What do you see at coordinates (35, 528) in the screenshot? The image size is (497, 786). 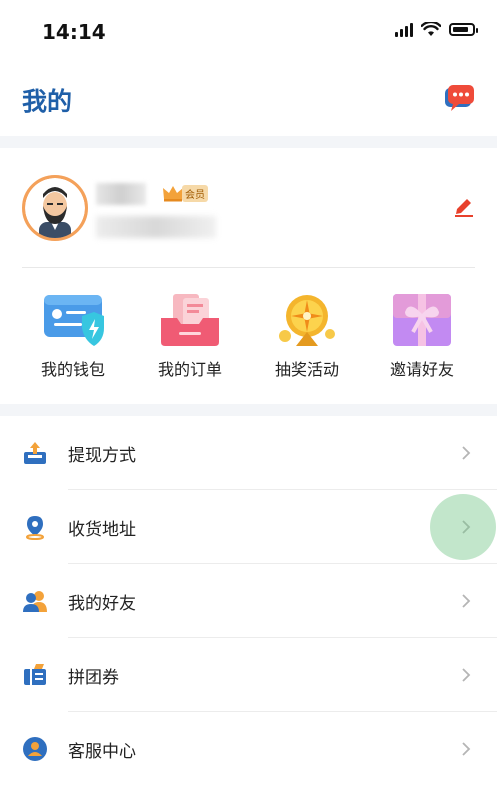 I see `location-icon` at bounding box center [35, 528].